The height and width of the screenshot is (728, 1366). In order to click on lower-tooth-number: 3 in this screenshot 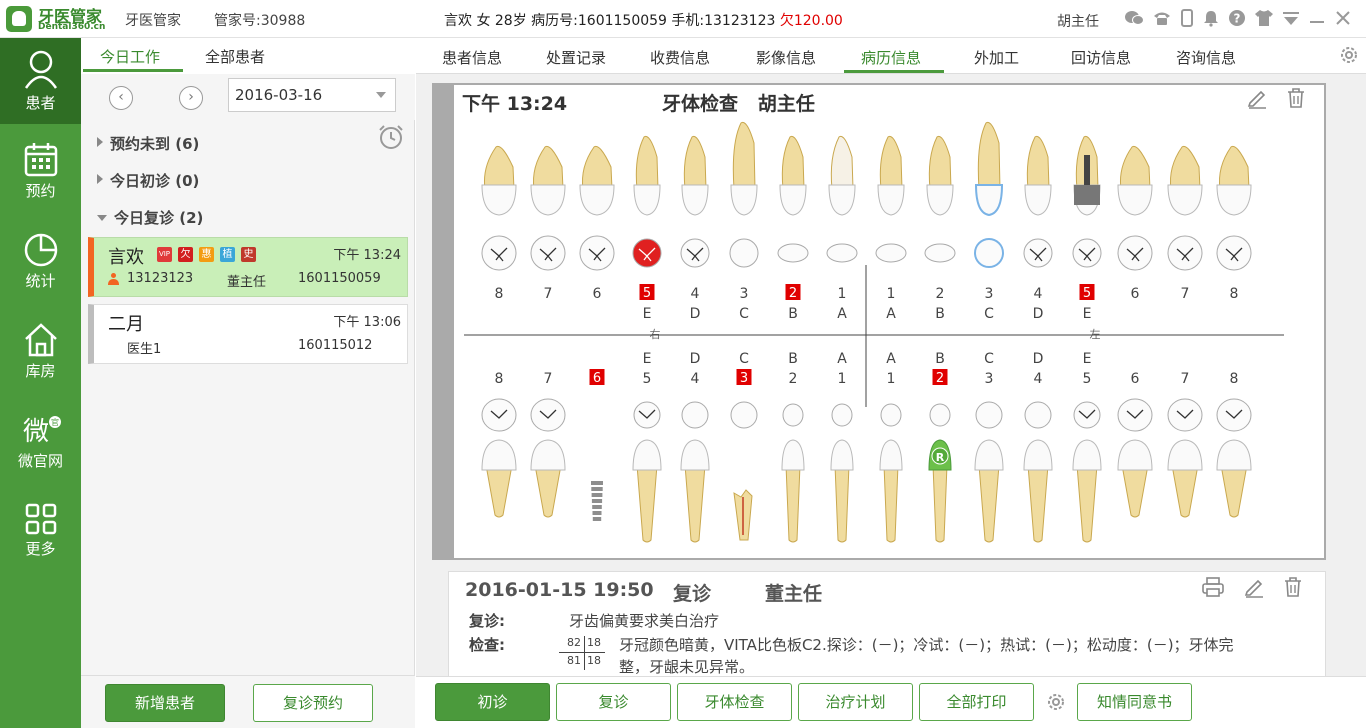, I will do `click(744, 378)`.